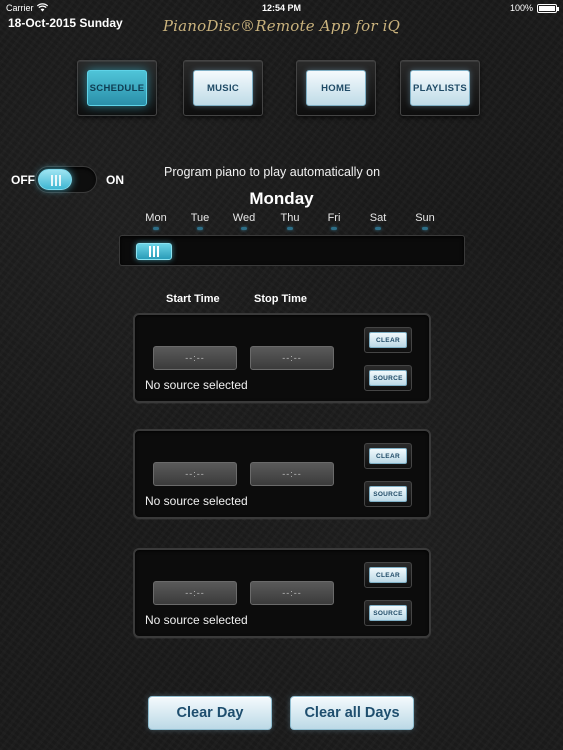 The height and width of the screenshot is (750, 563). I want to click on clear-day-button: Clear Day, so click(210, 713).